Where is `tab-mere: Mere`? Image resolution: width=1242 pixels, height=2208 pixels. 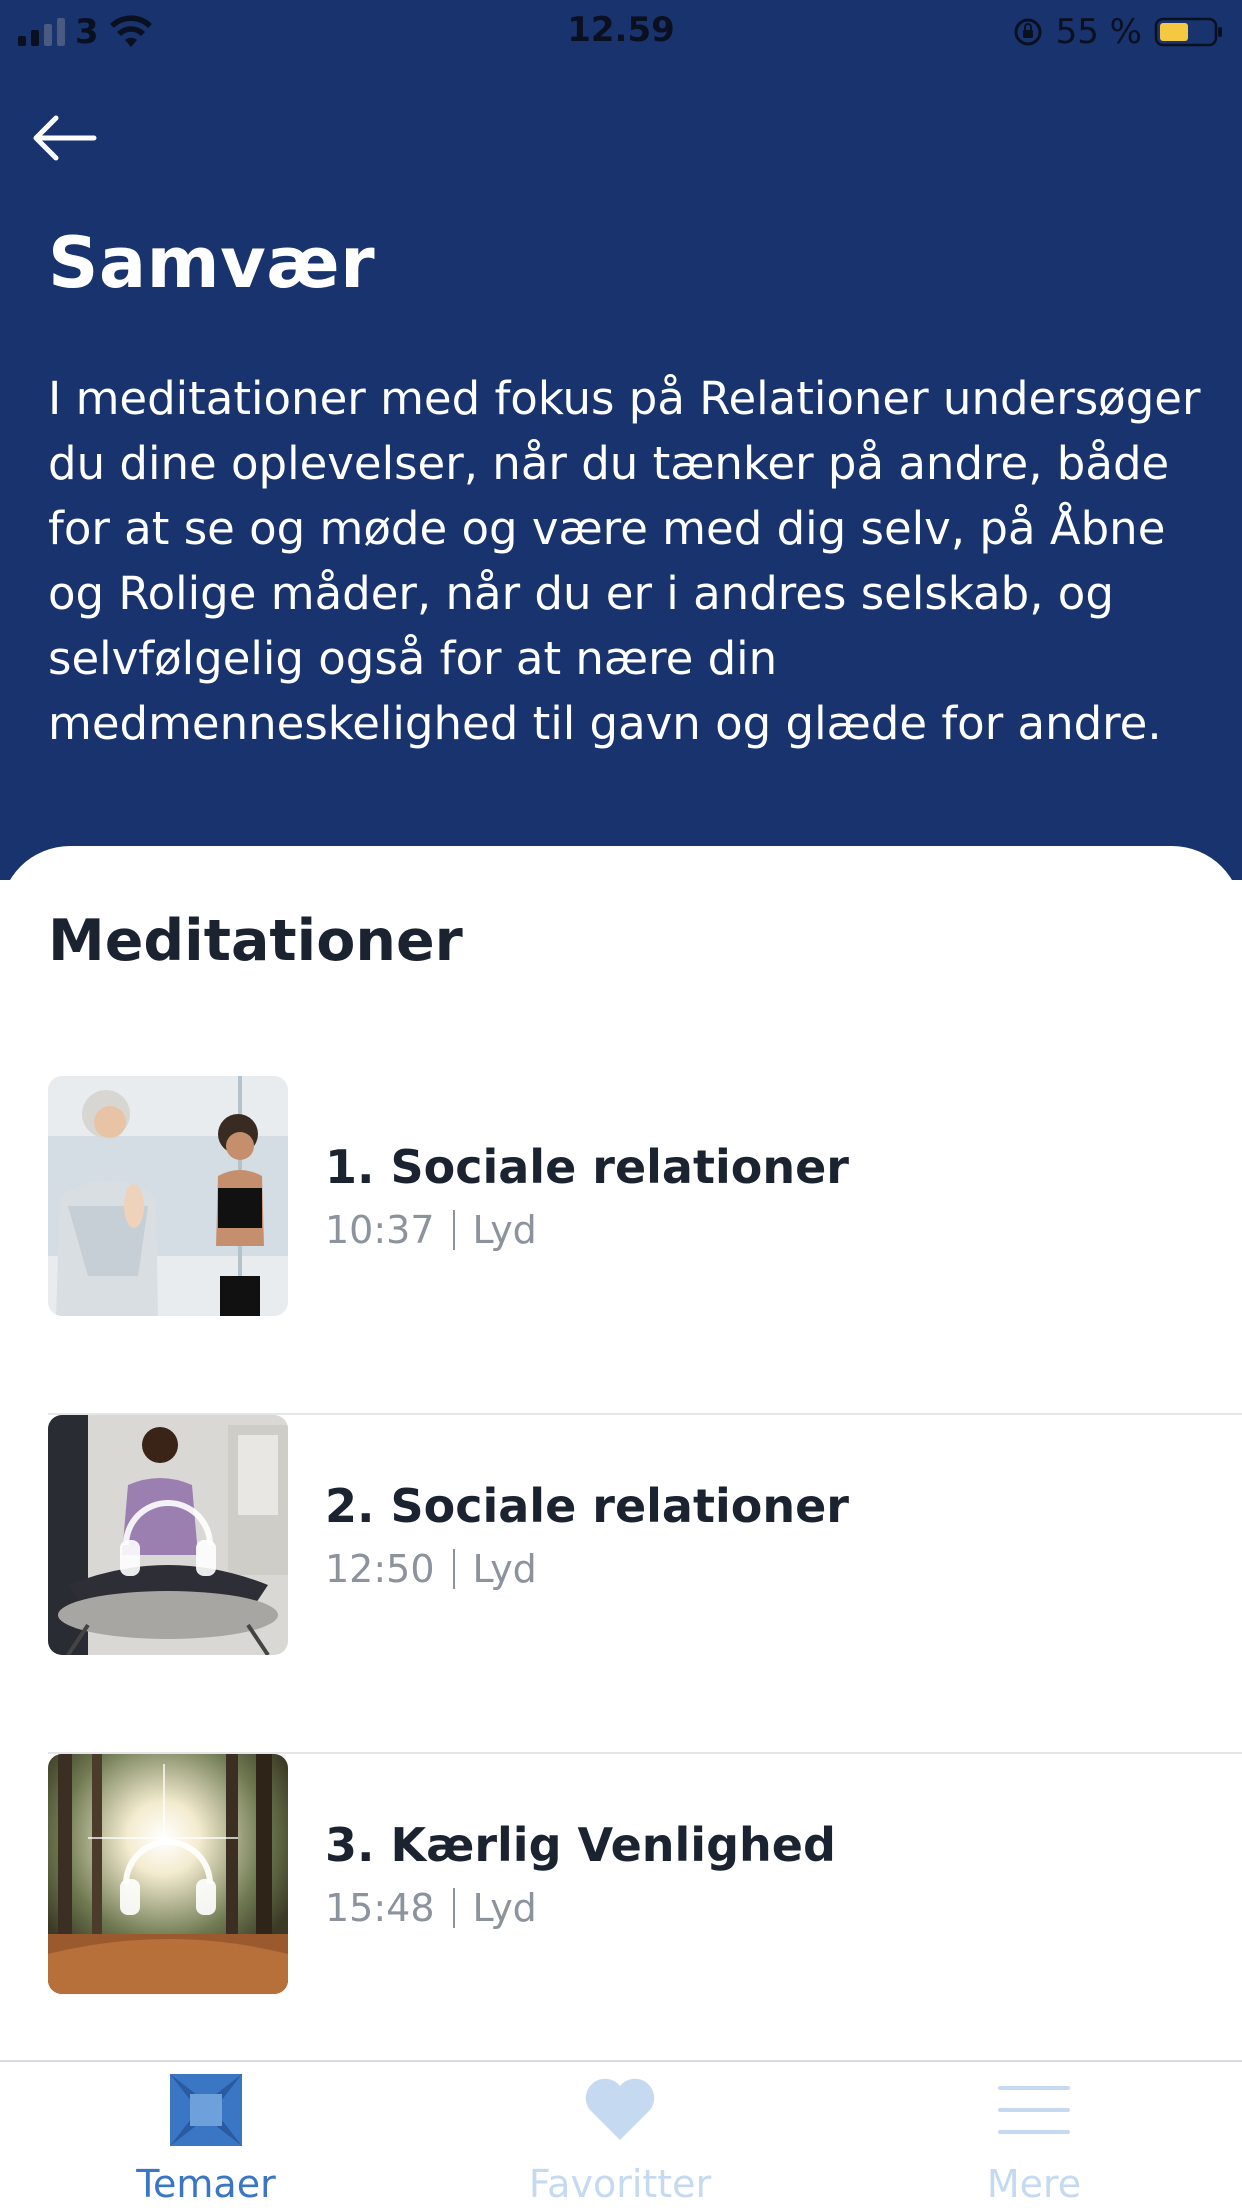 tab-mere: Mere is located at coordinates (1034, 2135).